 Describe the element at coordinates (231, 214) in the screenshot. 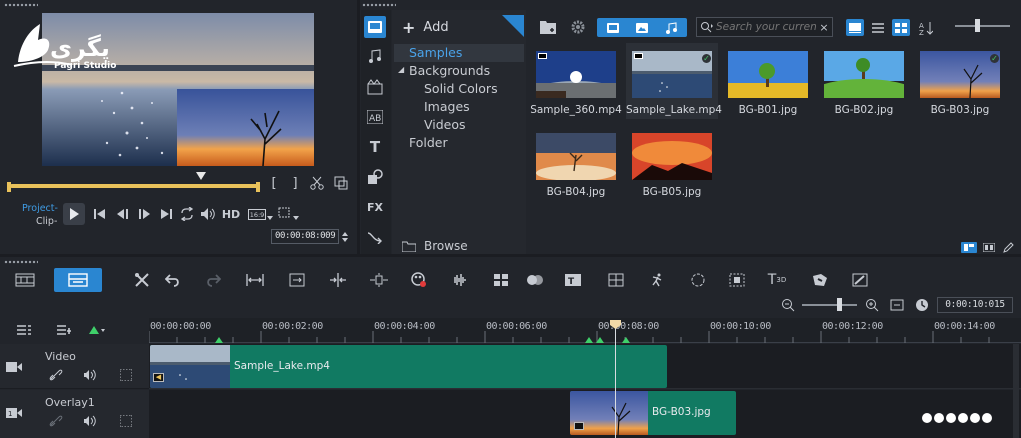

I see `hd-toggle: HD` at that location.